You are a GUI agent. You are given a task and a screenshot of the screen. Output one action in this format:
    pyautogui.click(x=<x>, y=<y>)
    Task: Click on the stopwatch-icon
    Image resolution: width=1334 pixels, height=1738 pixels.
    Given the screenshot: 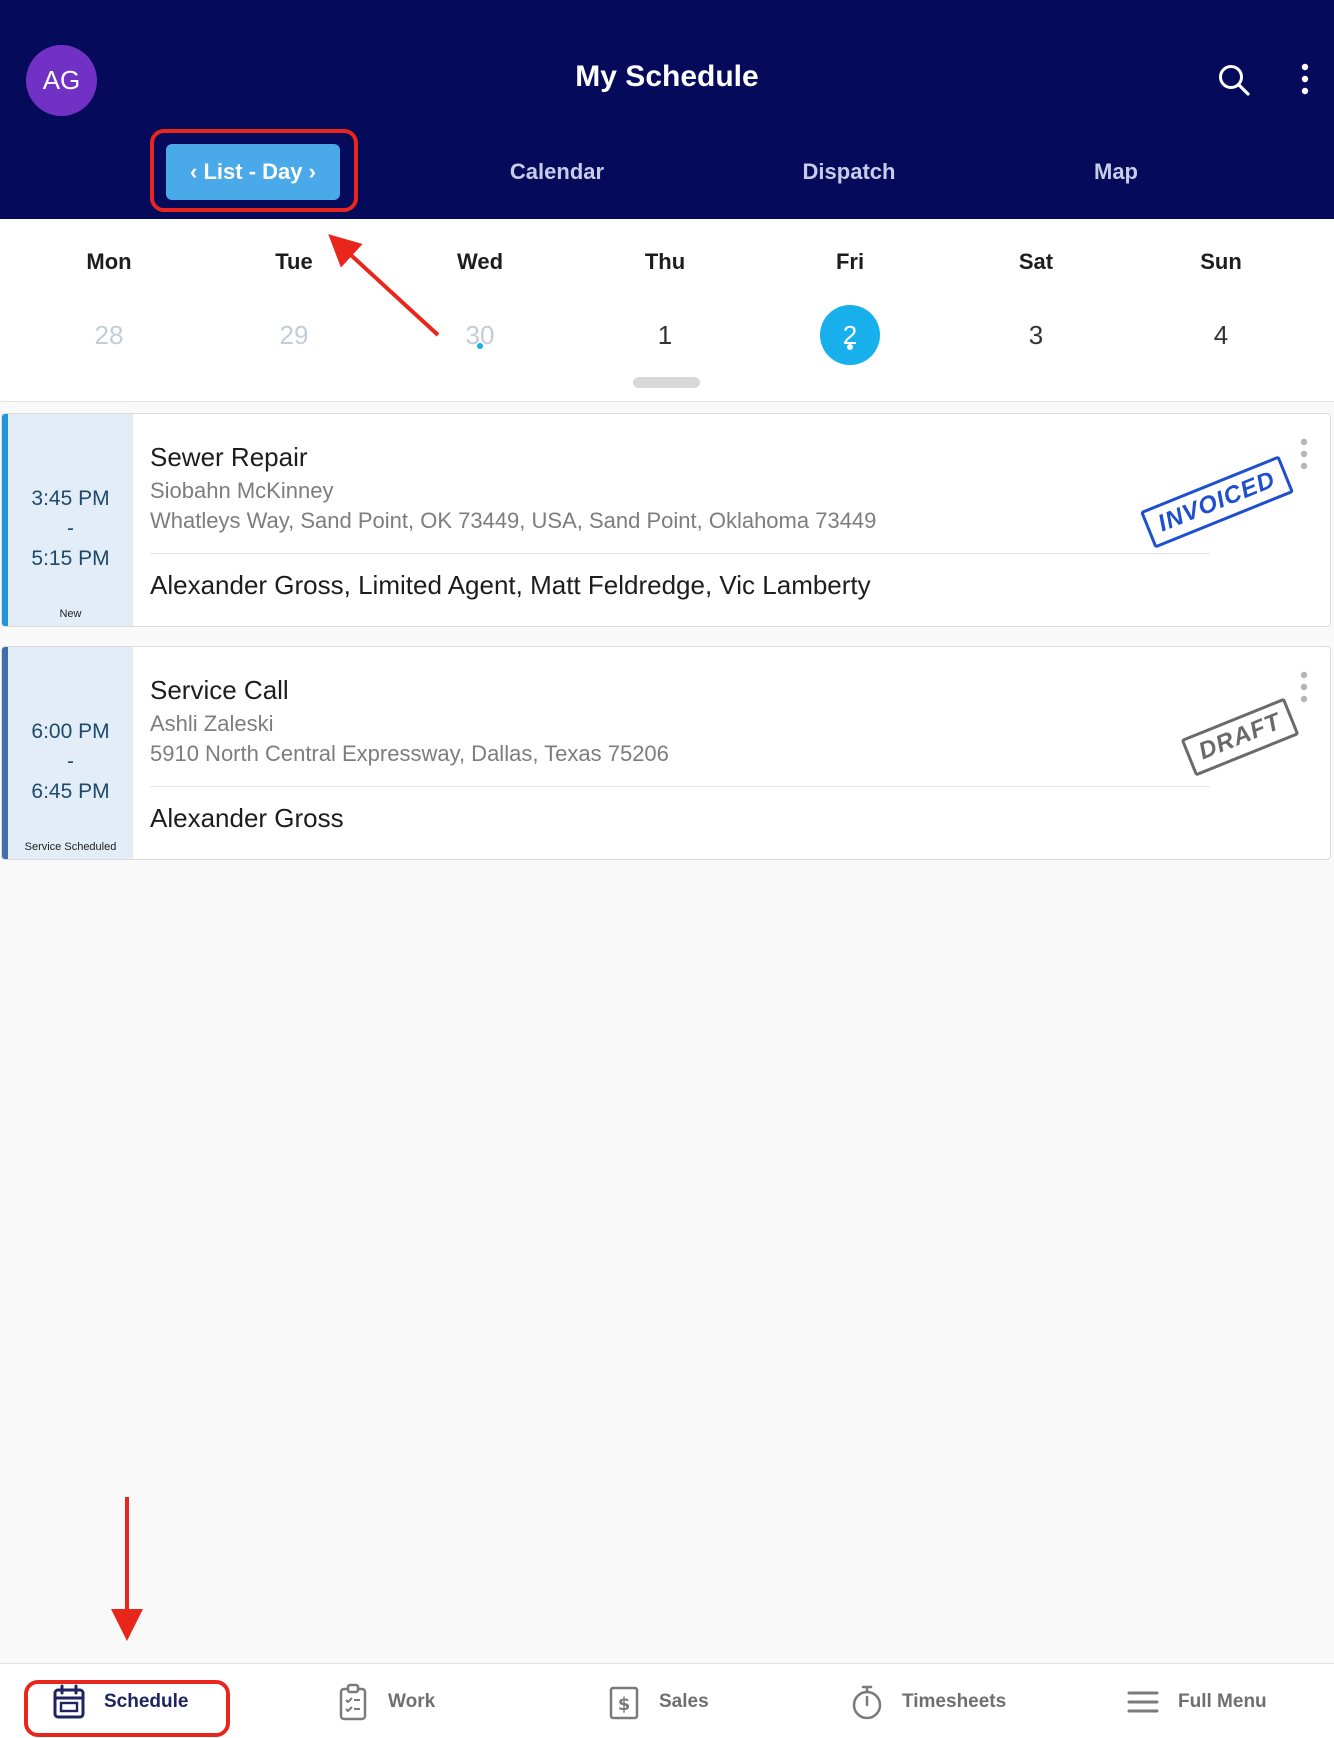 What is the action you would take?
    pyautogui.click(x=867, y=1702)
    